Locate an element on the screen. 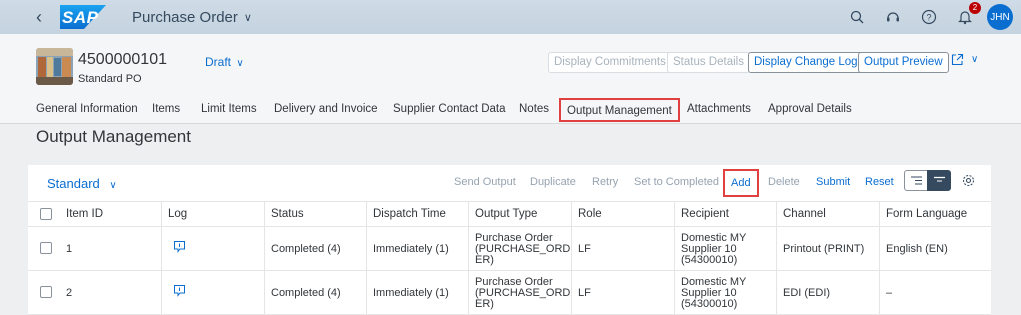 The width and height of the screenshot is (1021, 315). tab-output-management: Output Management is located at coordinates (619, 110).